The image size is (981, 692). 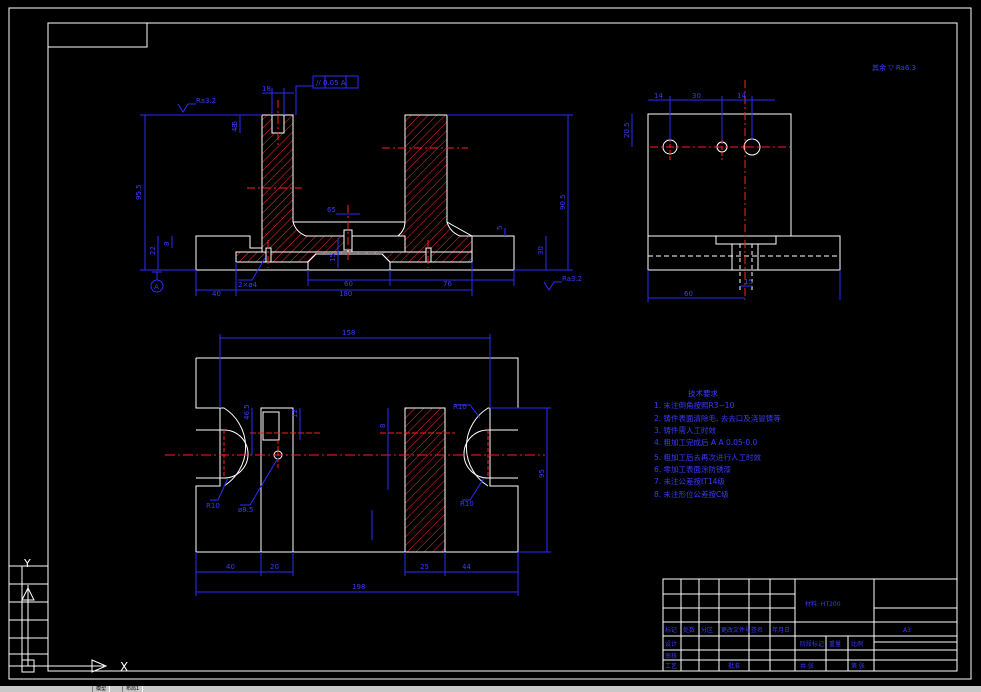 What do you see at coordinates (736, 630) in the screenshot?
I see `tb-cell-3: 更改文件号` at bounding box center [736, 630].